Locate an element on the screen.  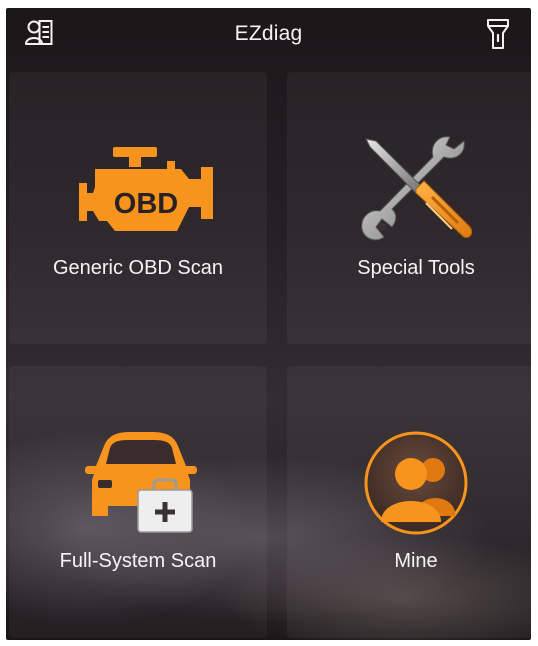
engine-obd-icon: OBD is located at coordinates (146, 189).